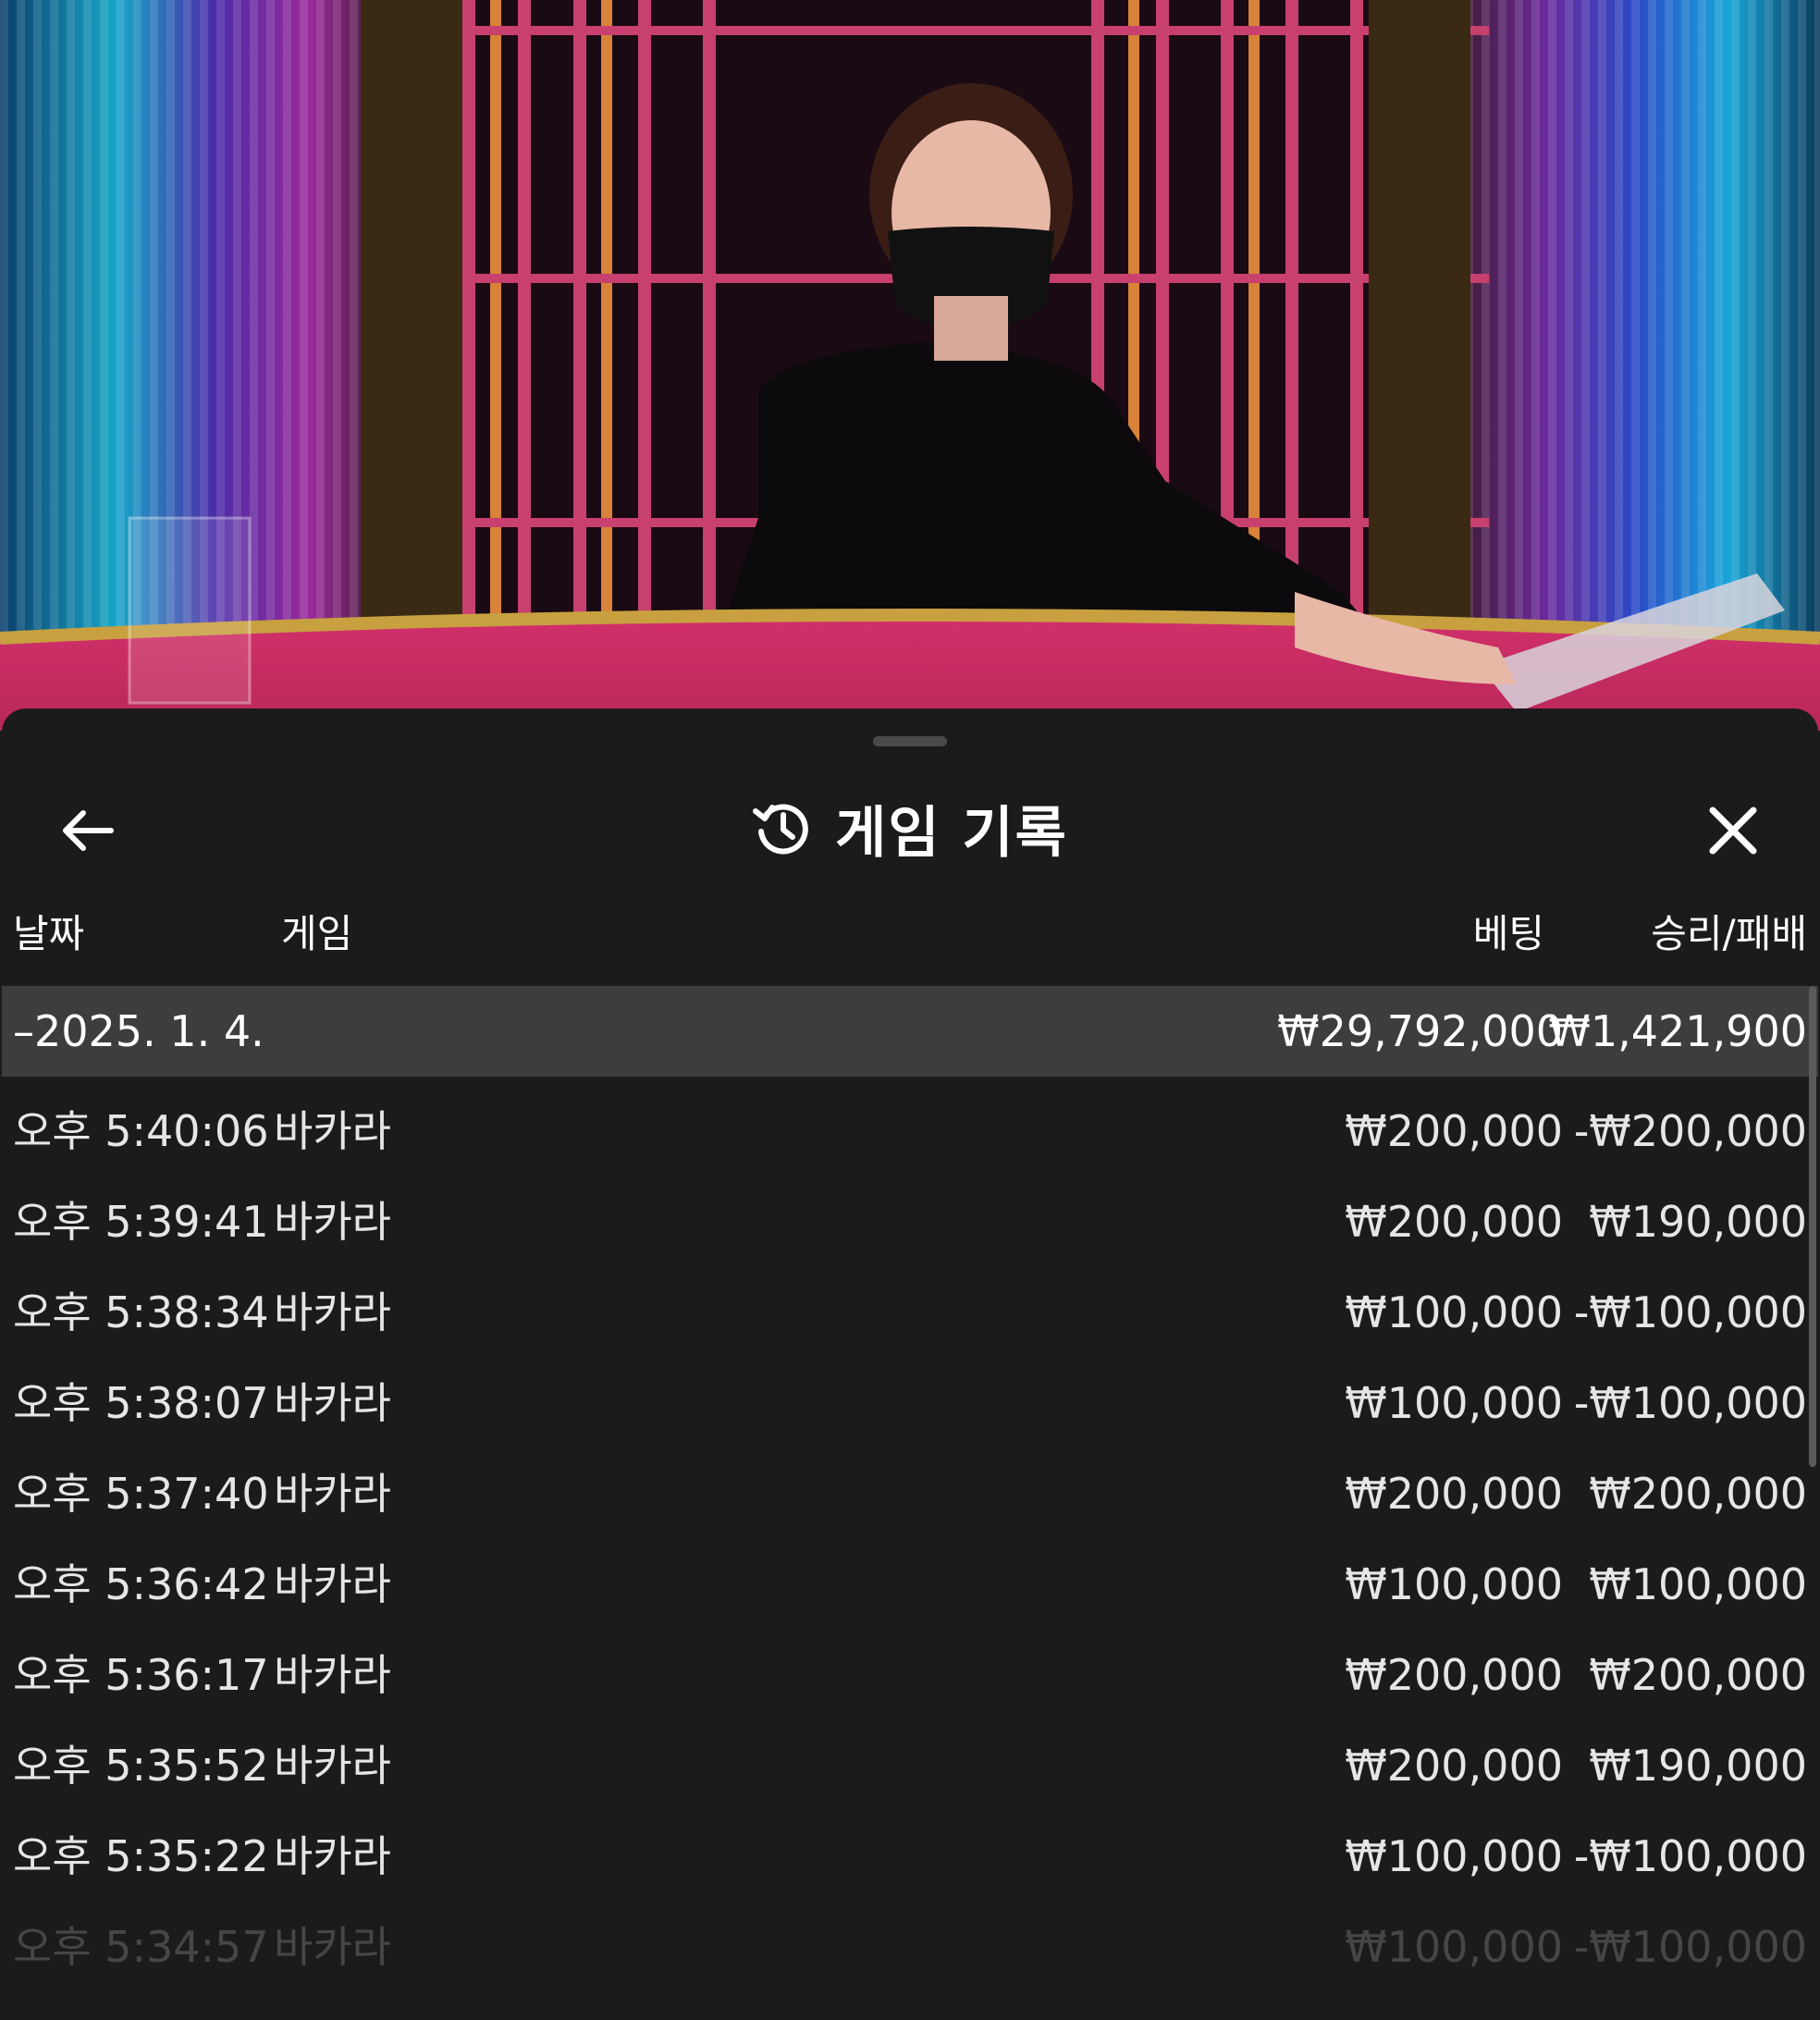 Image resolution: width=1820 pixels, height=2020 pixels. What do you see at coordinates (141, 1403) in the screenshot?
I see `row-time: 오후 5:38:07` at bounding box center [141, 1403].